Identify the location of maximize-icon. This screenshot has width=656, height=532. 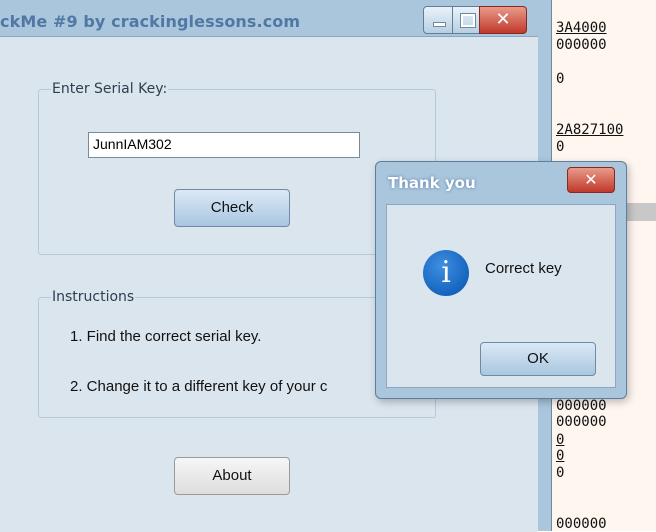
(466, 20).